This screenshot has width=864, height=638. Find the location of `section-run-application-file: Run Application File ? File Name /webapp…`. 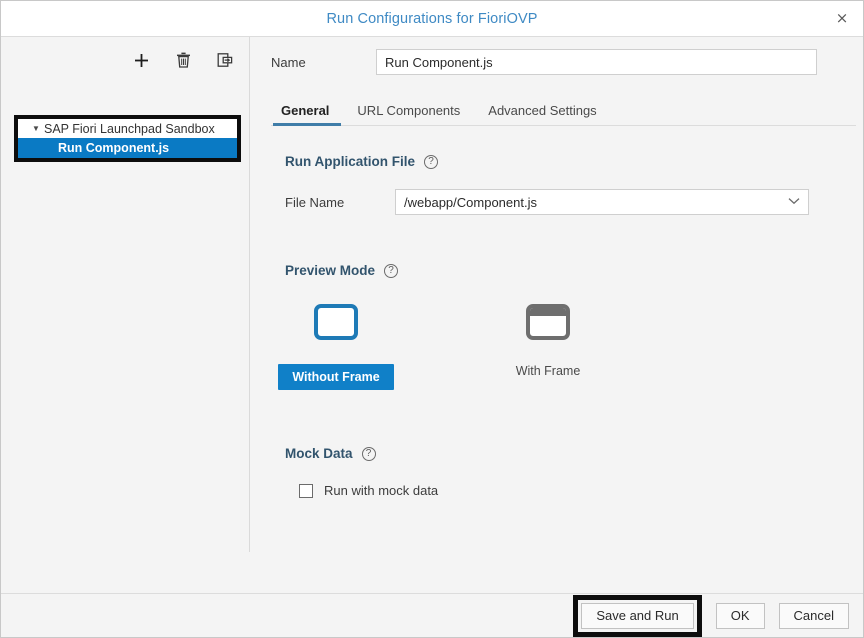

section-run-application-file: Run Application File ? File Name /webapp… is located at coordinates (567, 184).